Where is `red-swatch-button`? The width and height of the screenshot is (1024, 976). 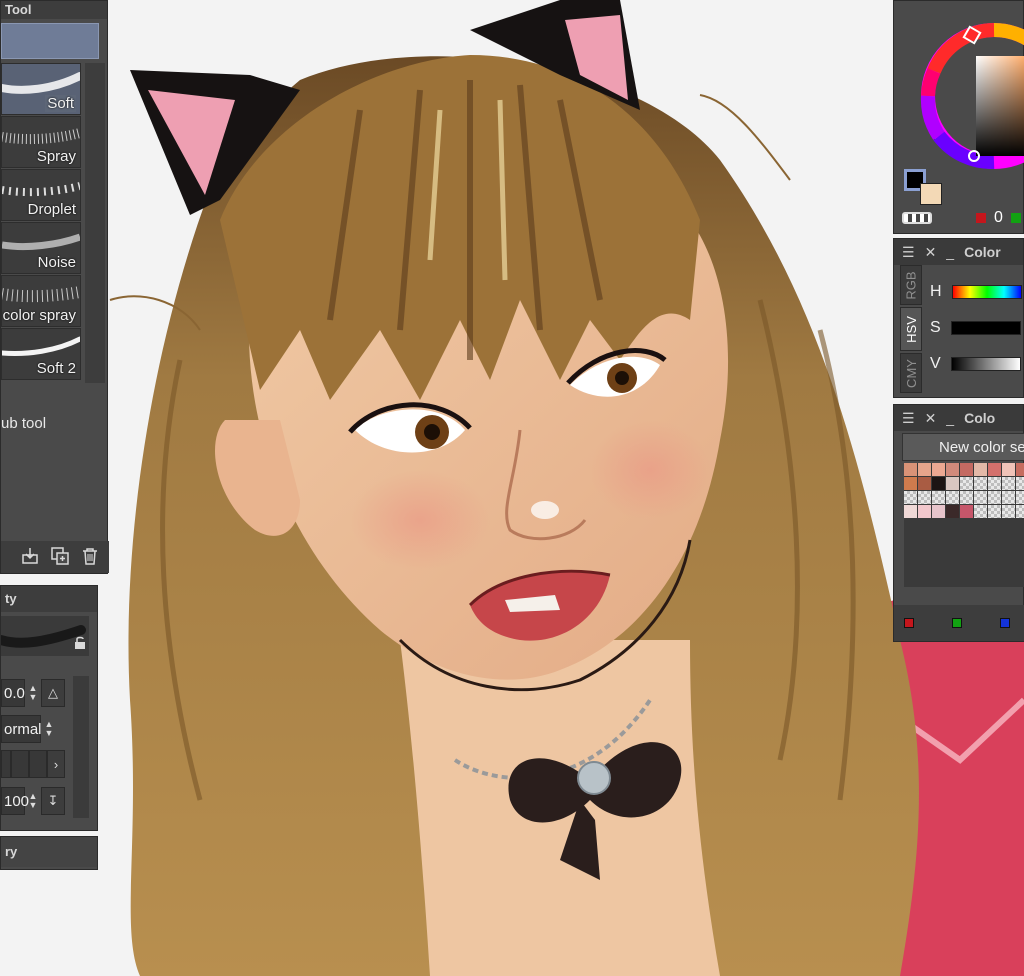 red-swatch-button is located at coordinates (909, 623).